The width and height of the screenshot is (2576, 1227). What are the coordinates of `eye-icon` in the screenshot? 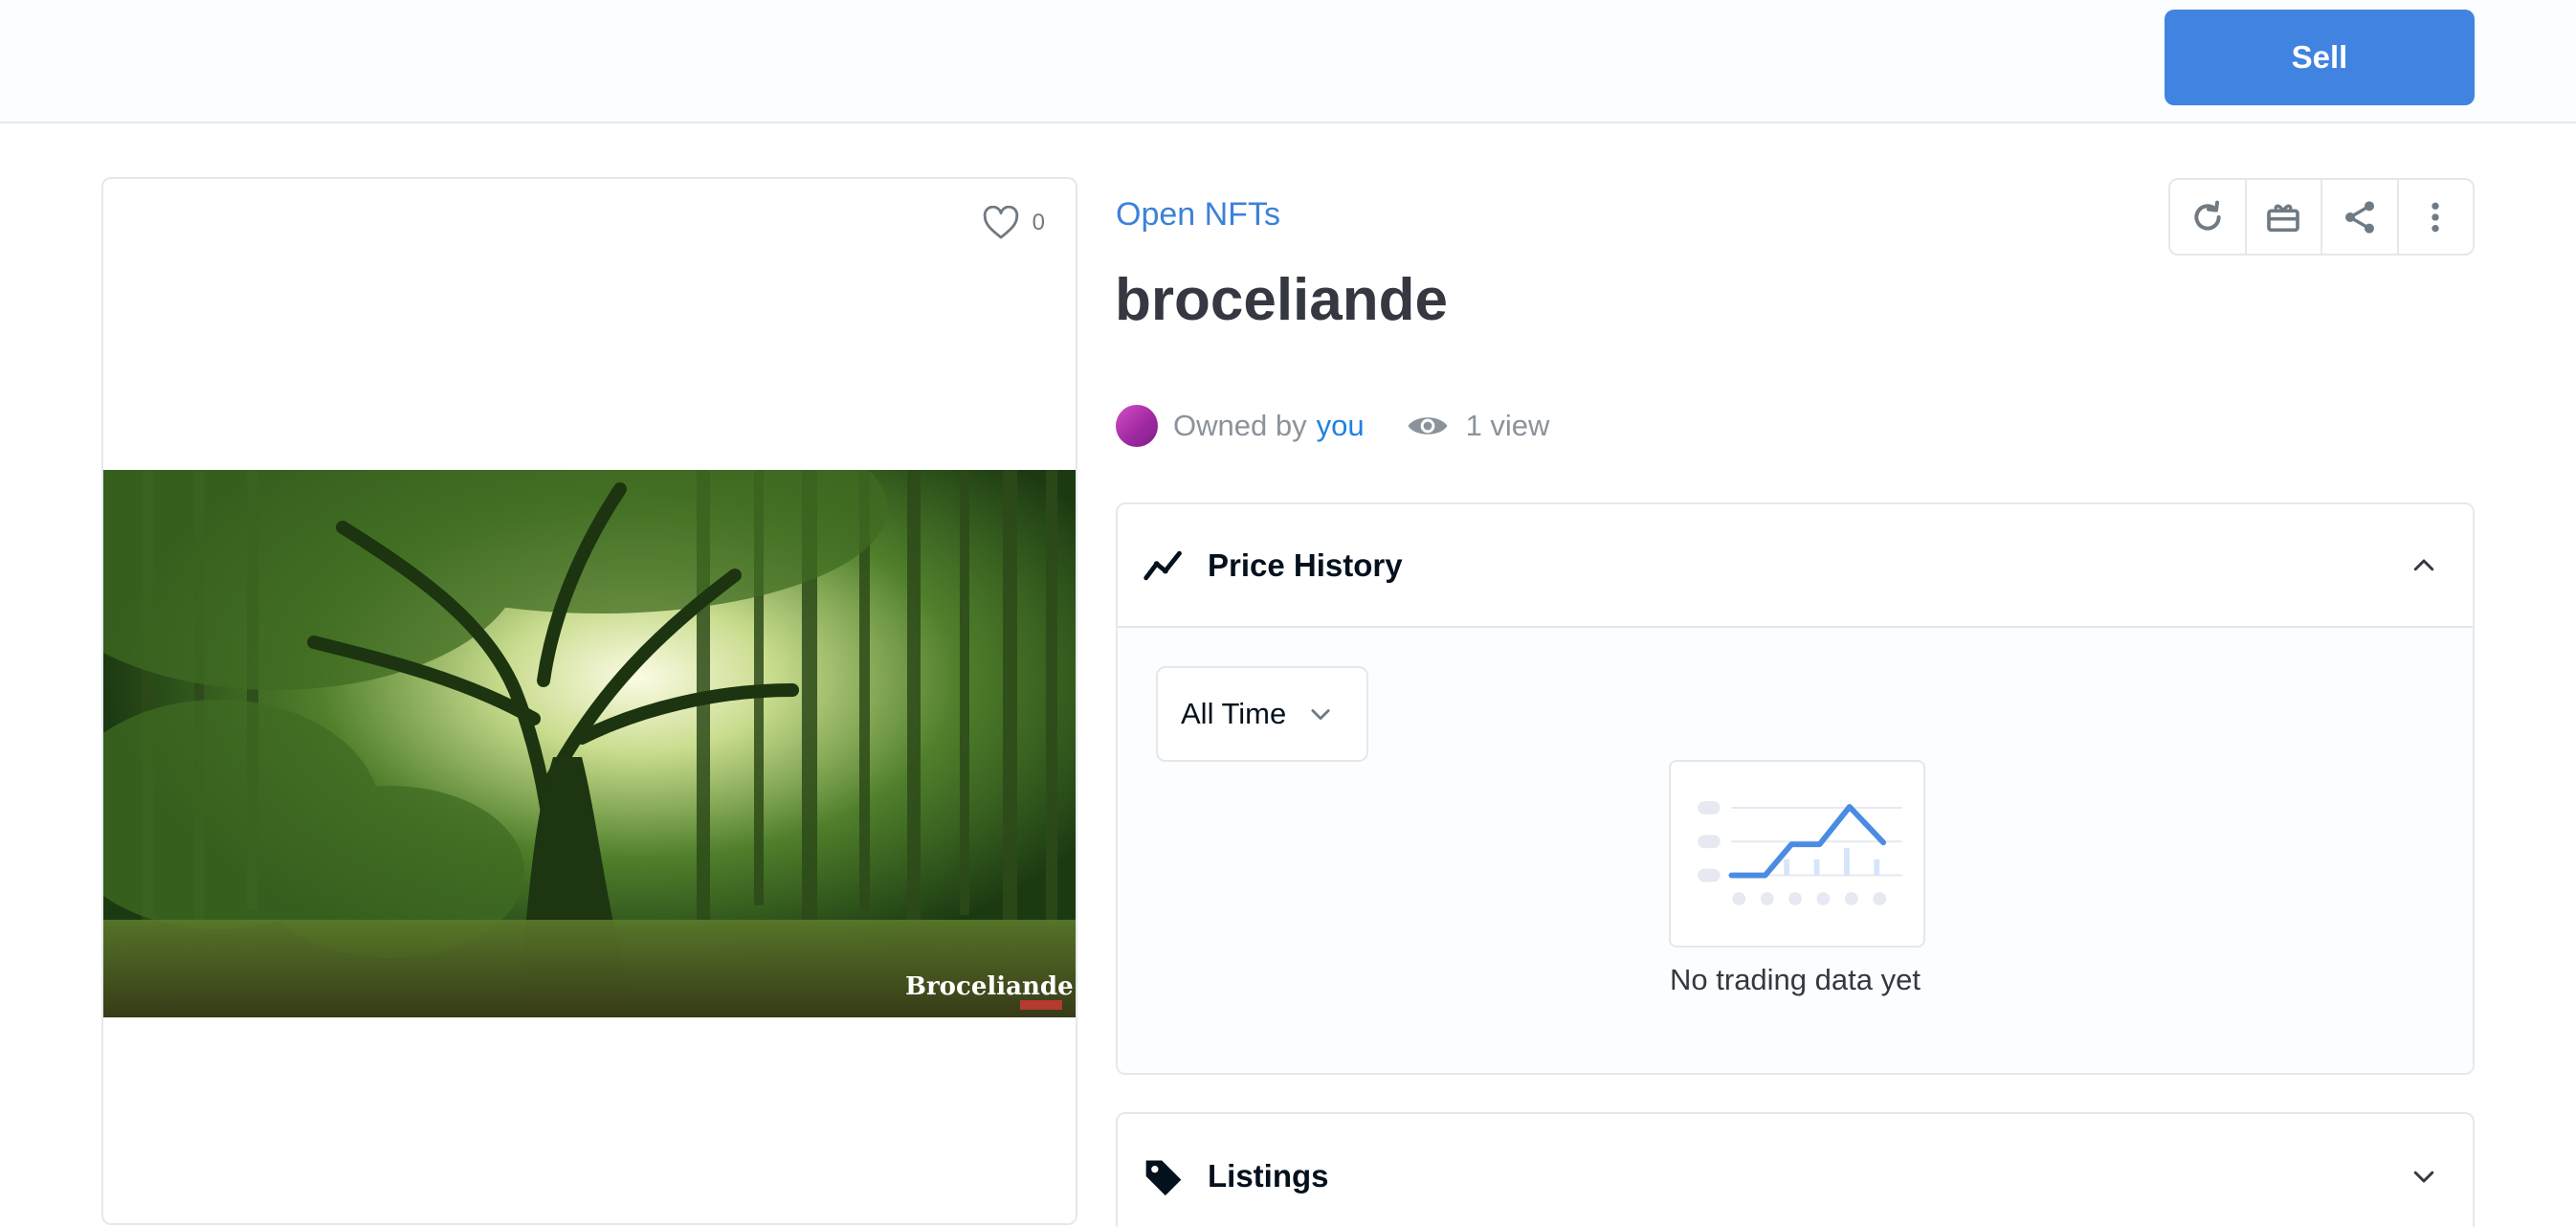 It's located at (1428, 426).